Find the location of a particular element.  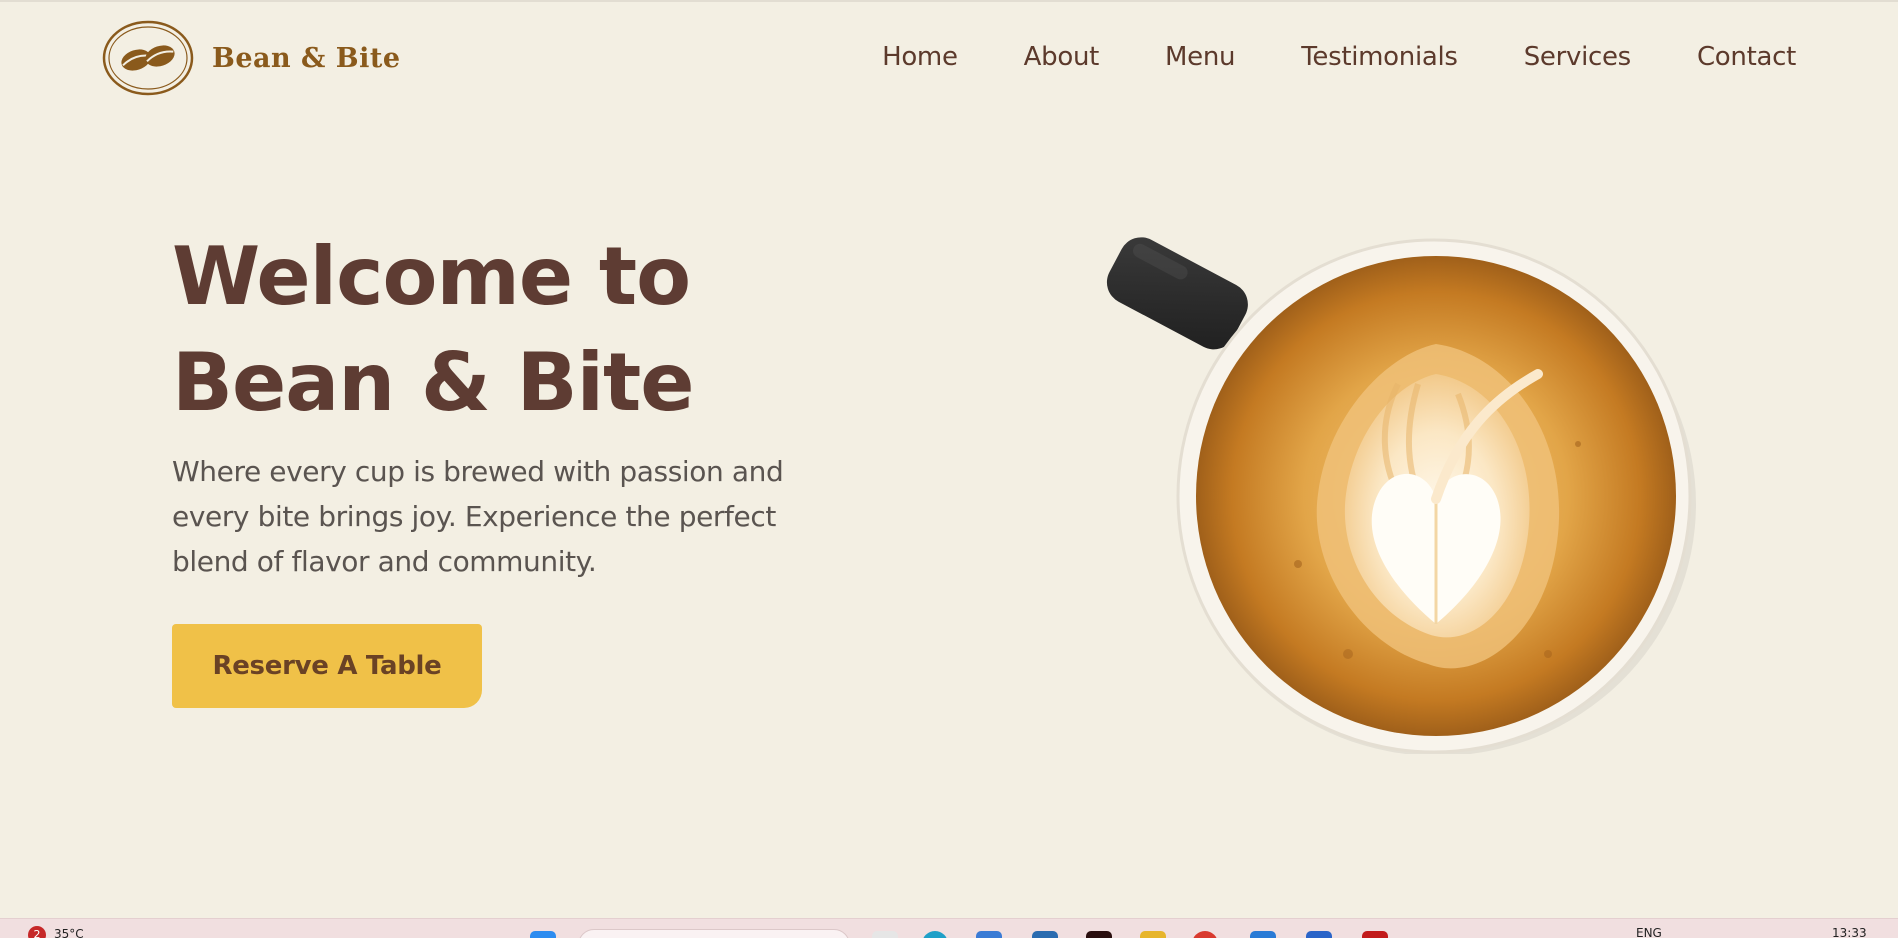

hero-title-line-2: Bean & Bite is located at coordinates (433, 382).